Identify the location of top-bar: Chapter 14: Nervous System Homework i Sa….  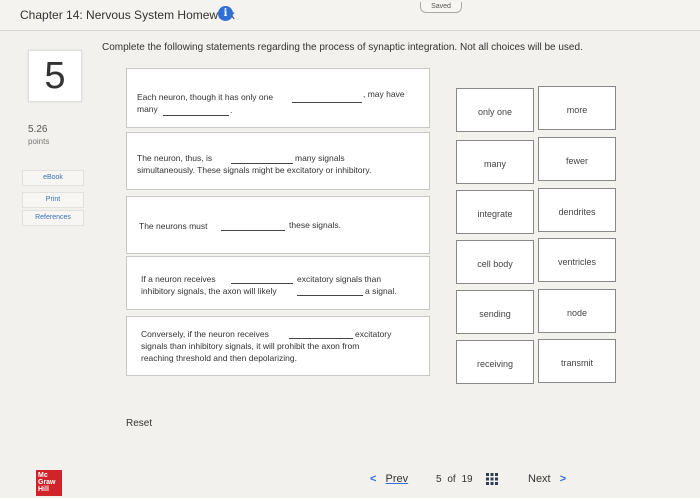
(350, 15).